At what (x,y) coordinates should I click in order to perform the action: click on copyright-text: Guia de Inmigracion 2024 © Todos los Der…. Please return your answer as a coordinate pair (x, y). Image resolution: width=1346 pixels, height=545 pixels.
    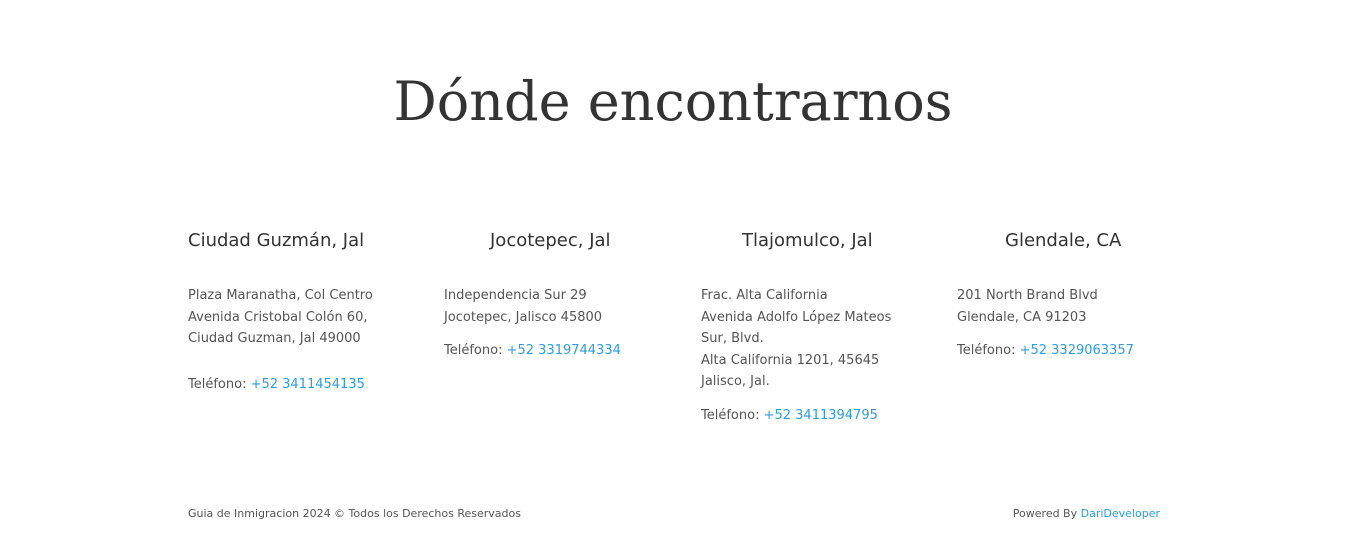
    Looking at the image, I should click on (354, 513).